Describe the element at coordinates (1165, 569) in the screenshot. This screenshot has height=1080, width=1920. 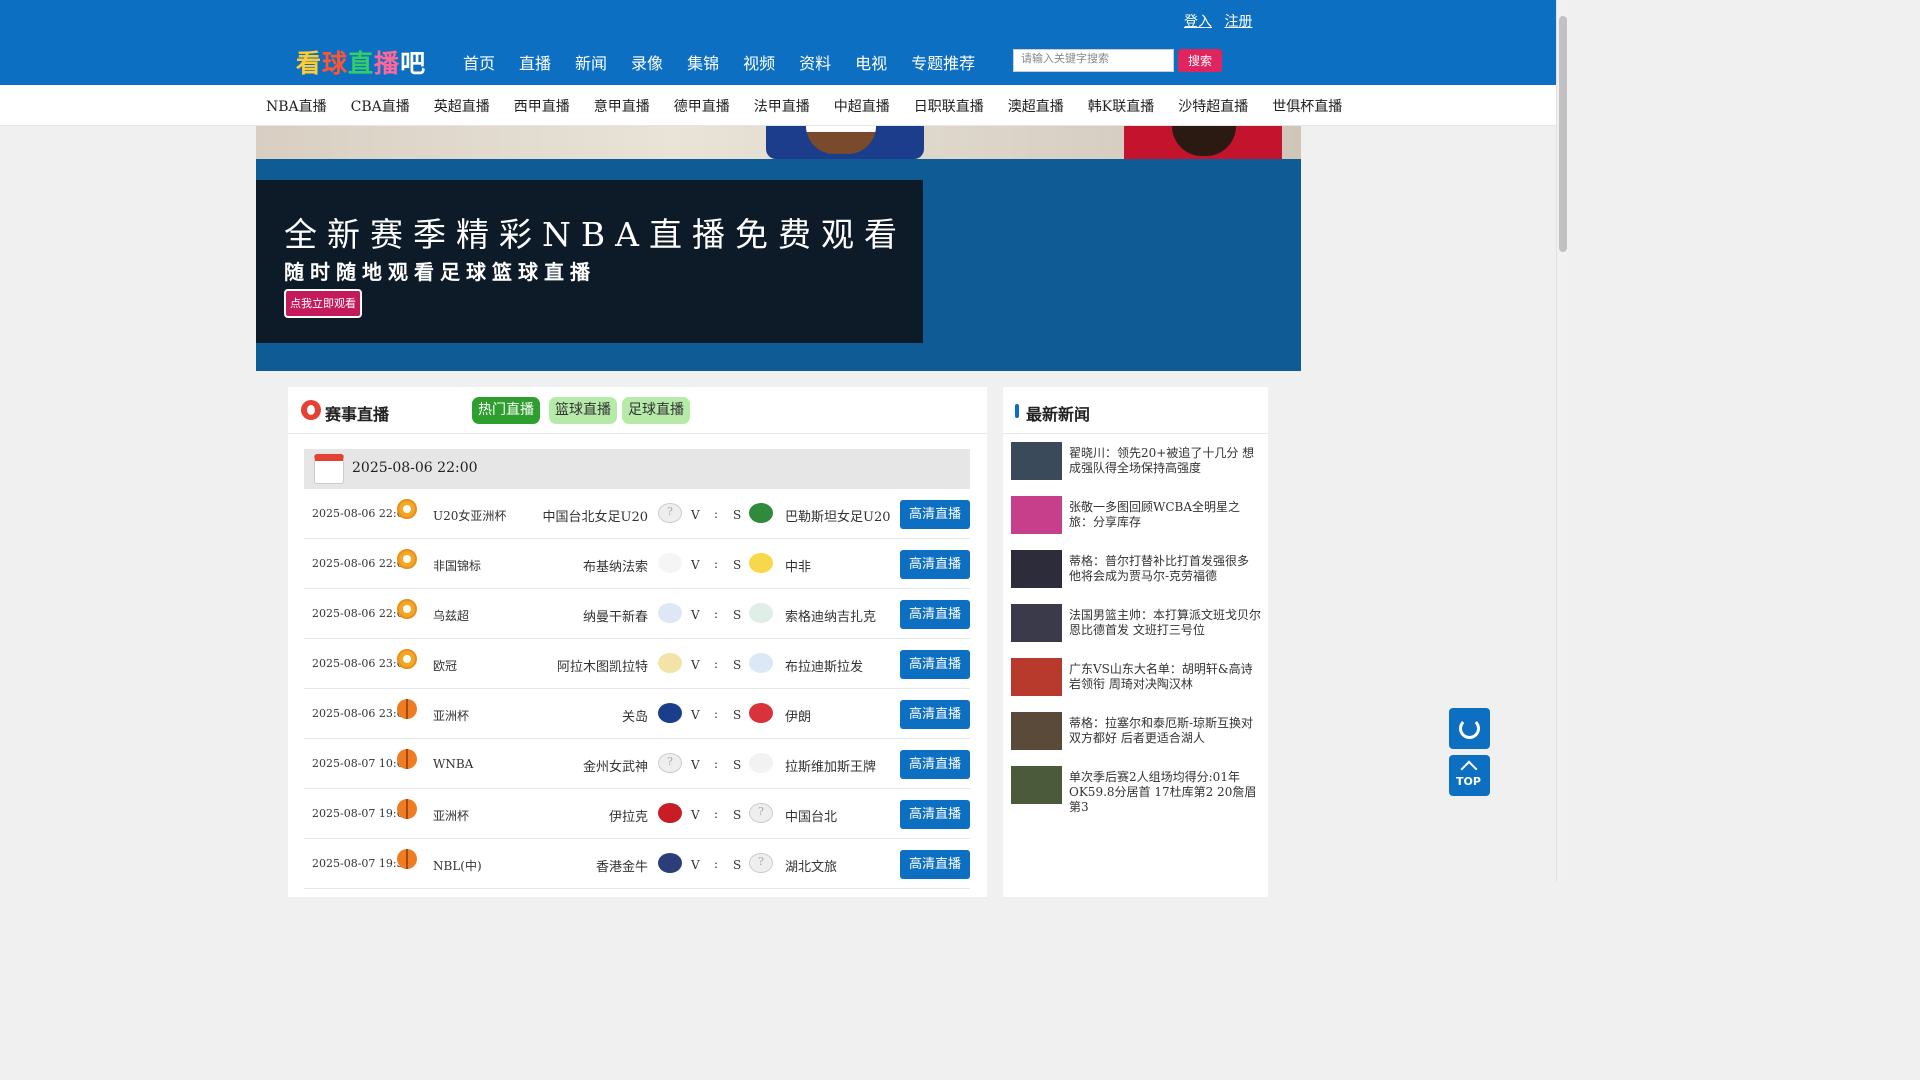
I see `news-title: 蒂格：普尔打替补比打首发强很多 他将会成为贾马尔-克劳福德` at that location.